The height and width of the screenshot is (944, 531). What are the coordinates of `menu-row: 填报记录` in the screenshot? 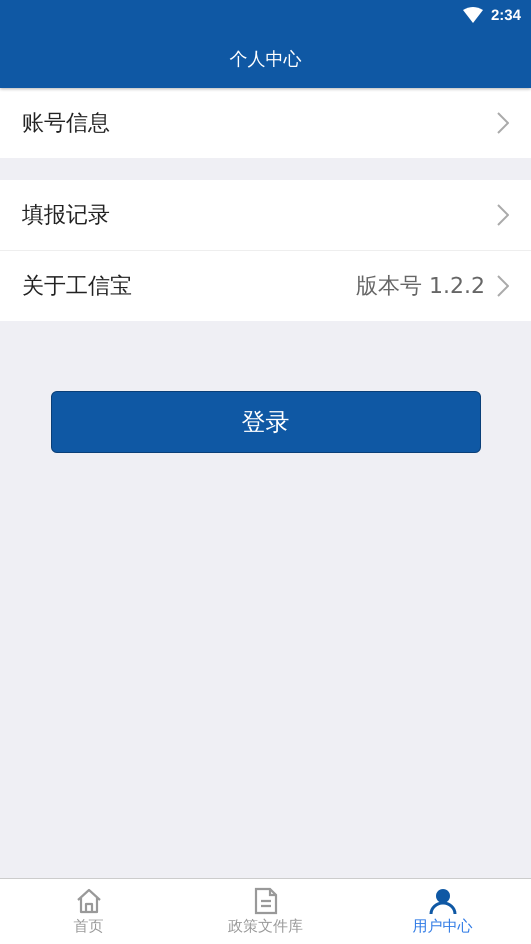 It's located at (265, 215).